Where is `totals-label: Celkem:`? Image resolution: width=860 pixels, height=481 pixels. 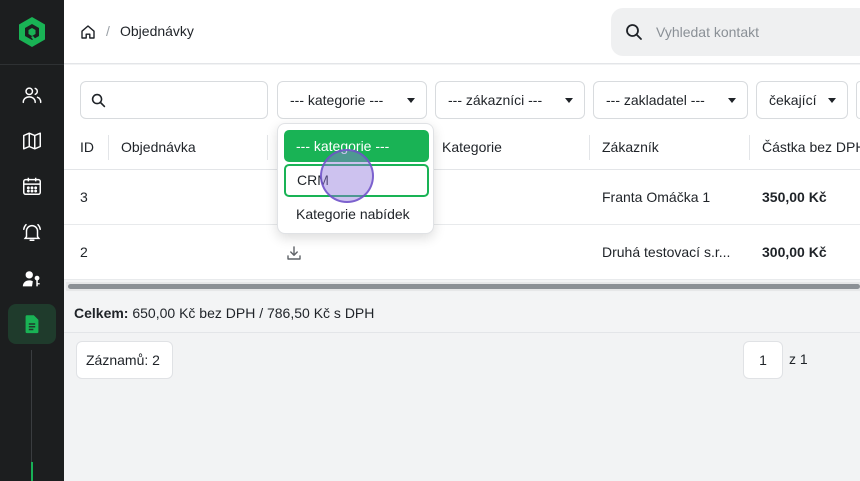 totals-label: Celkem: is located at coordinates (101, 313).